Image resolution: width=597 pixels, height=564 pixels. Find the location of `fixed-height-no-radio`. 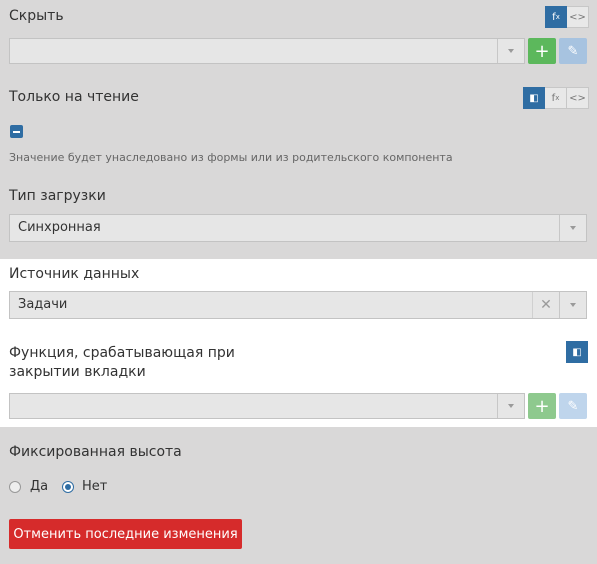

fixed-height-no-radio is located at coordinates (68, 487).